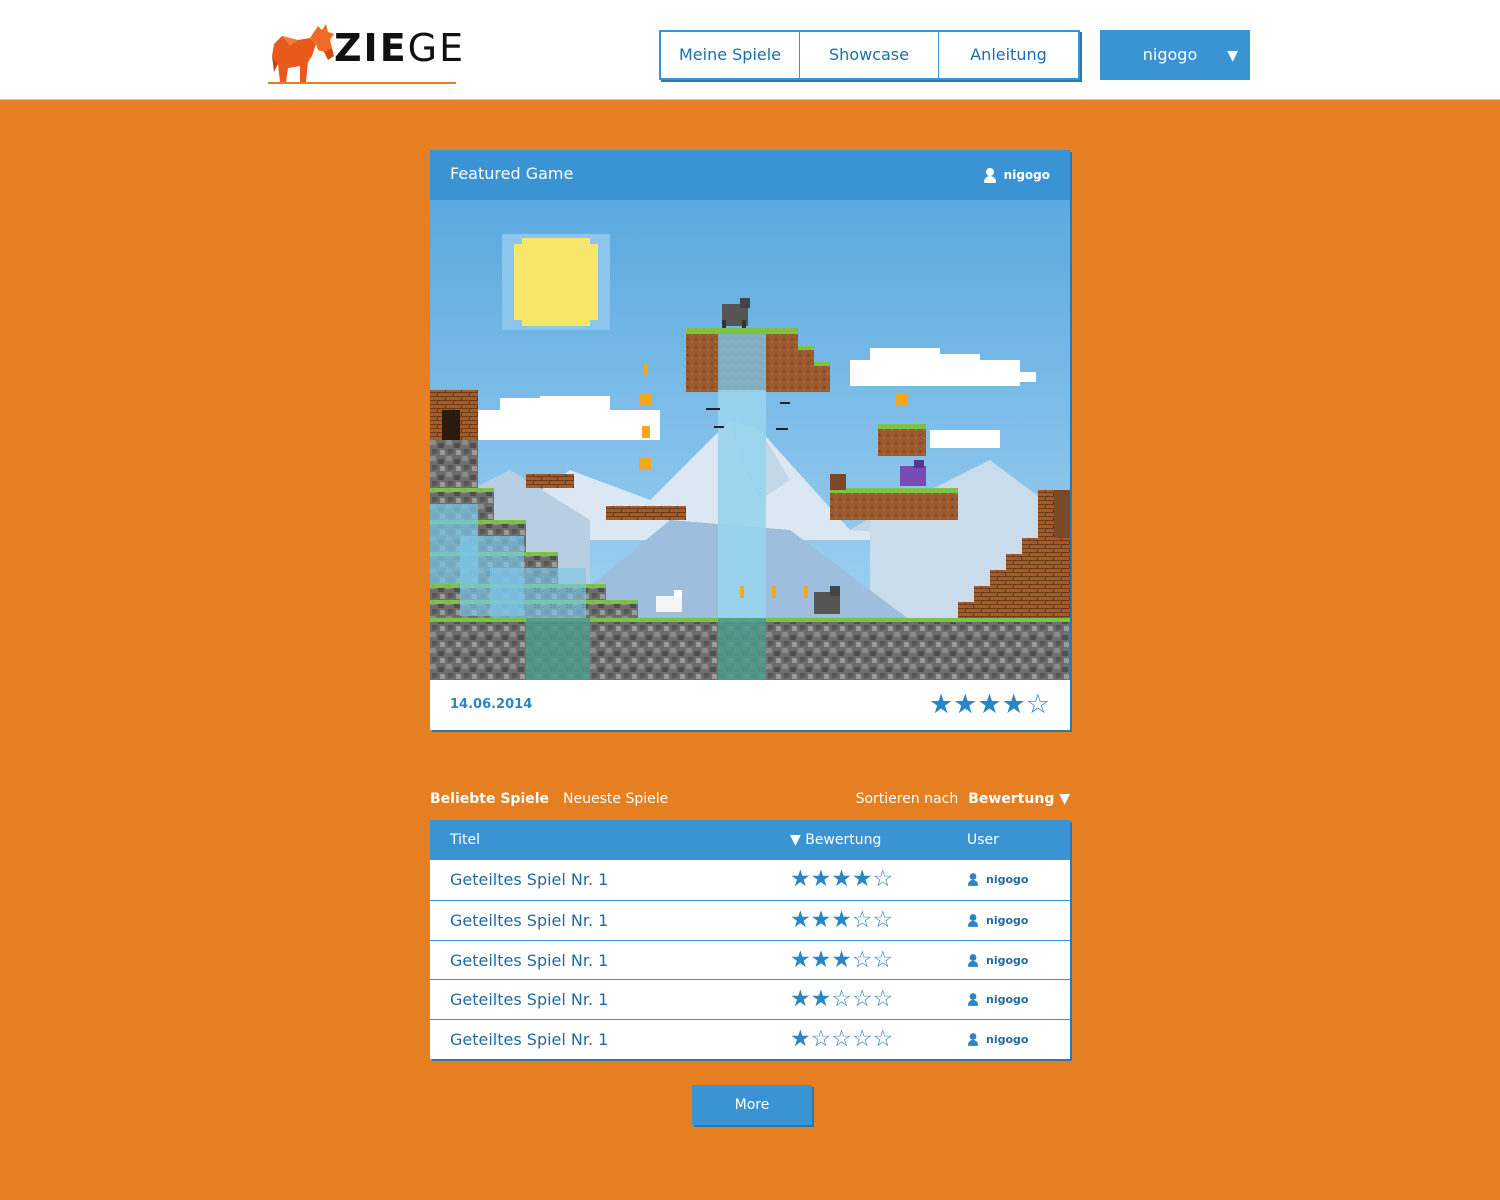 The height and width of the screenshot is (1200, 1500). I want to click on logo-underline, so click(362, 83).